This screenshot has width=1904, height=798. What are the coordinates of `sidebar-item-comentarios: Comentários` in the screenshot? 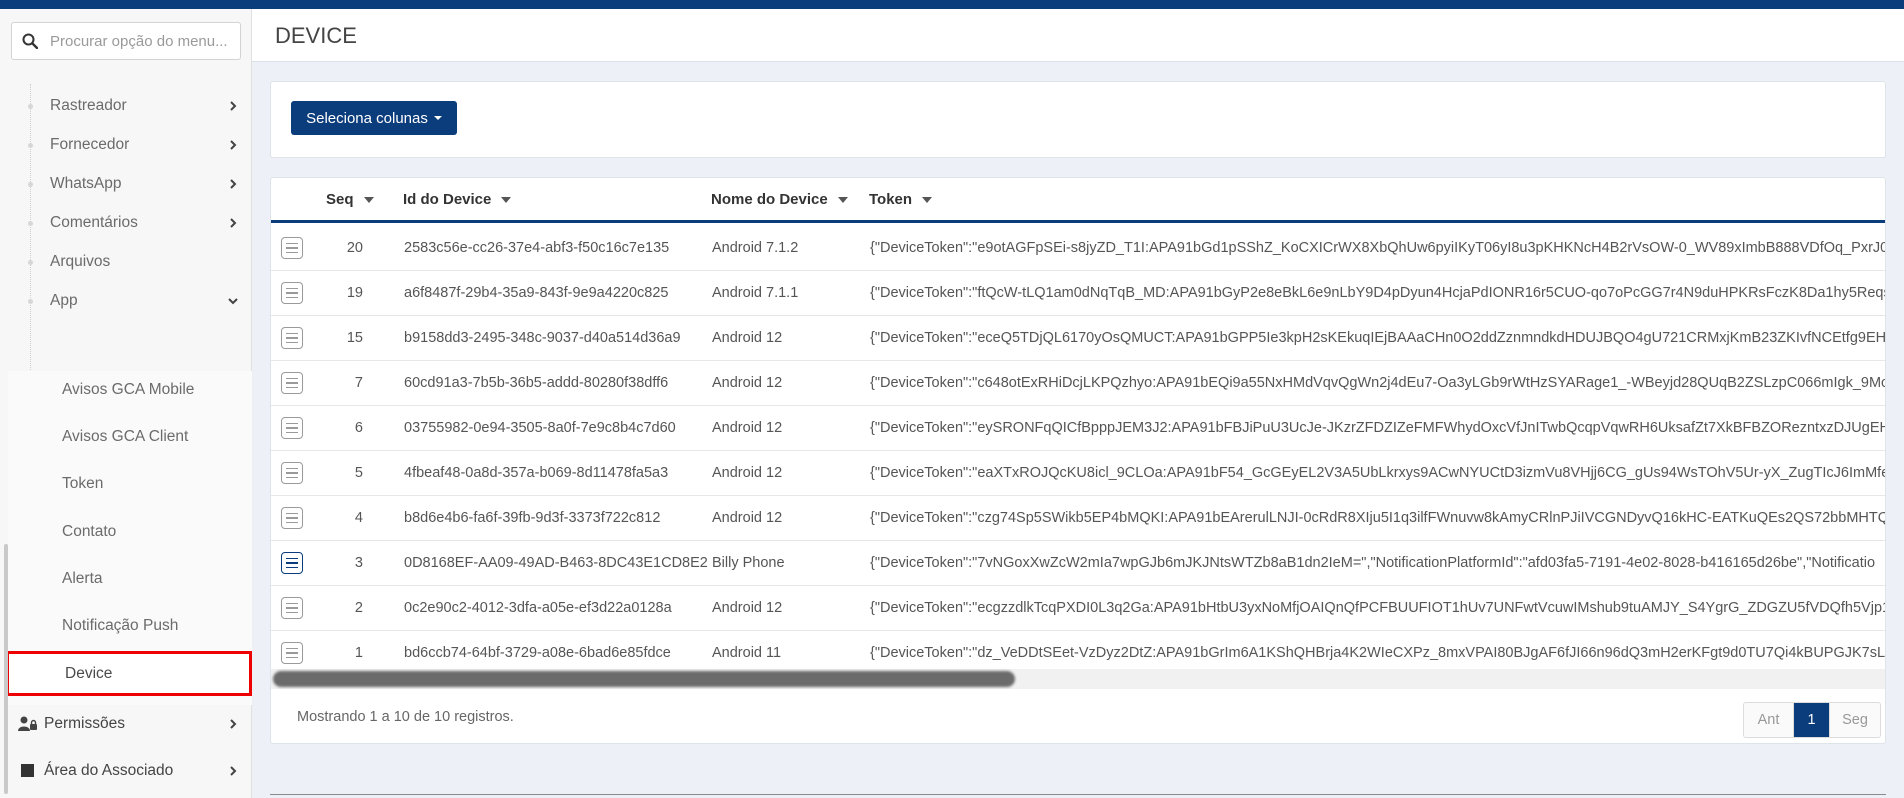 It's located at (126, 223).